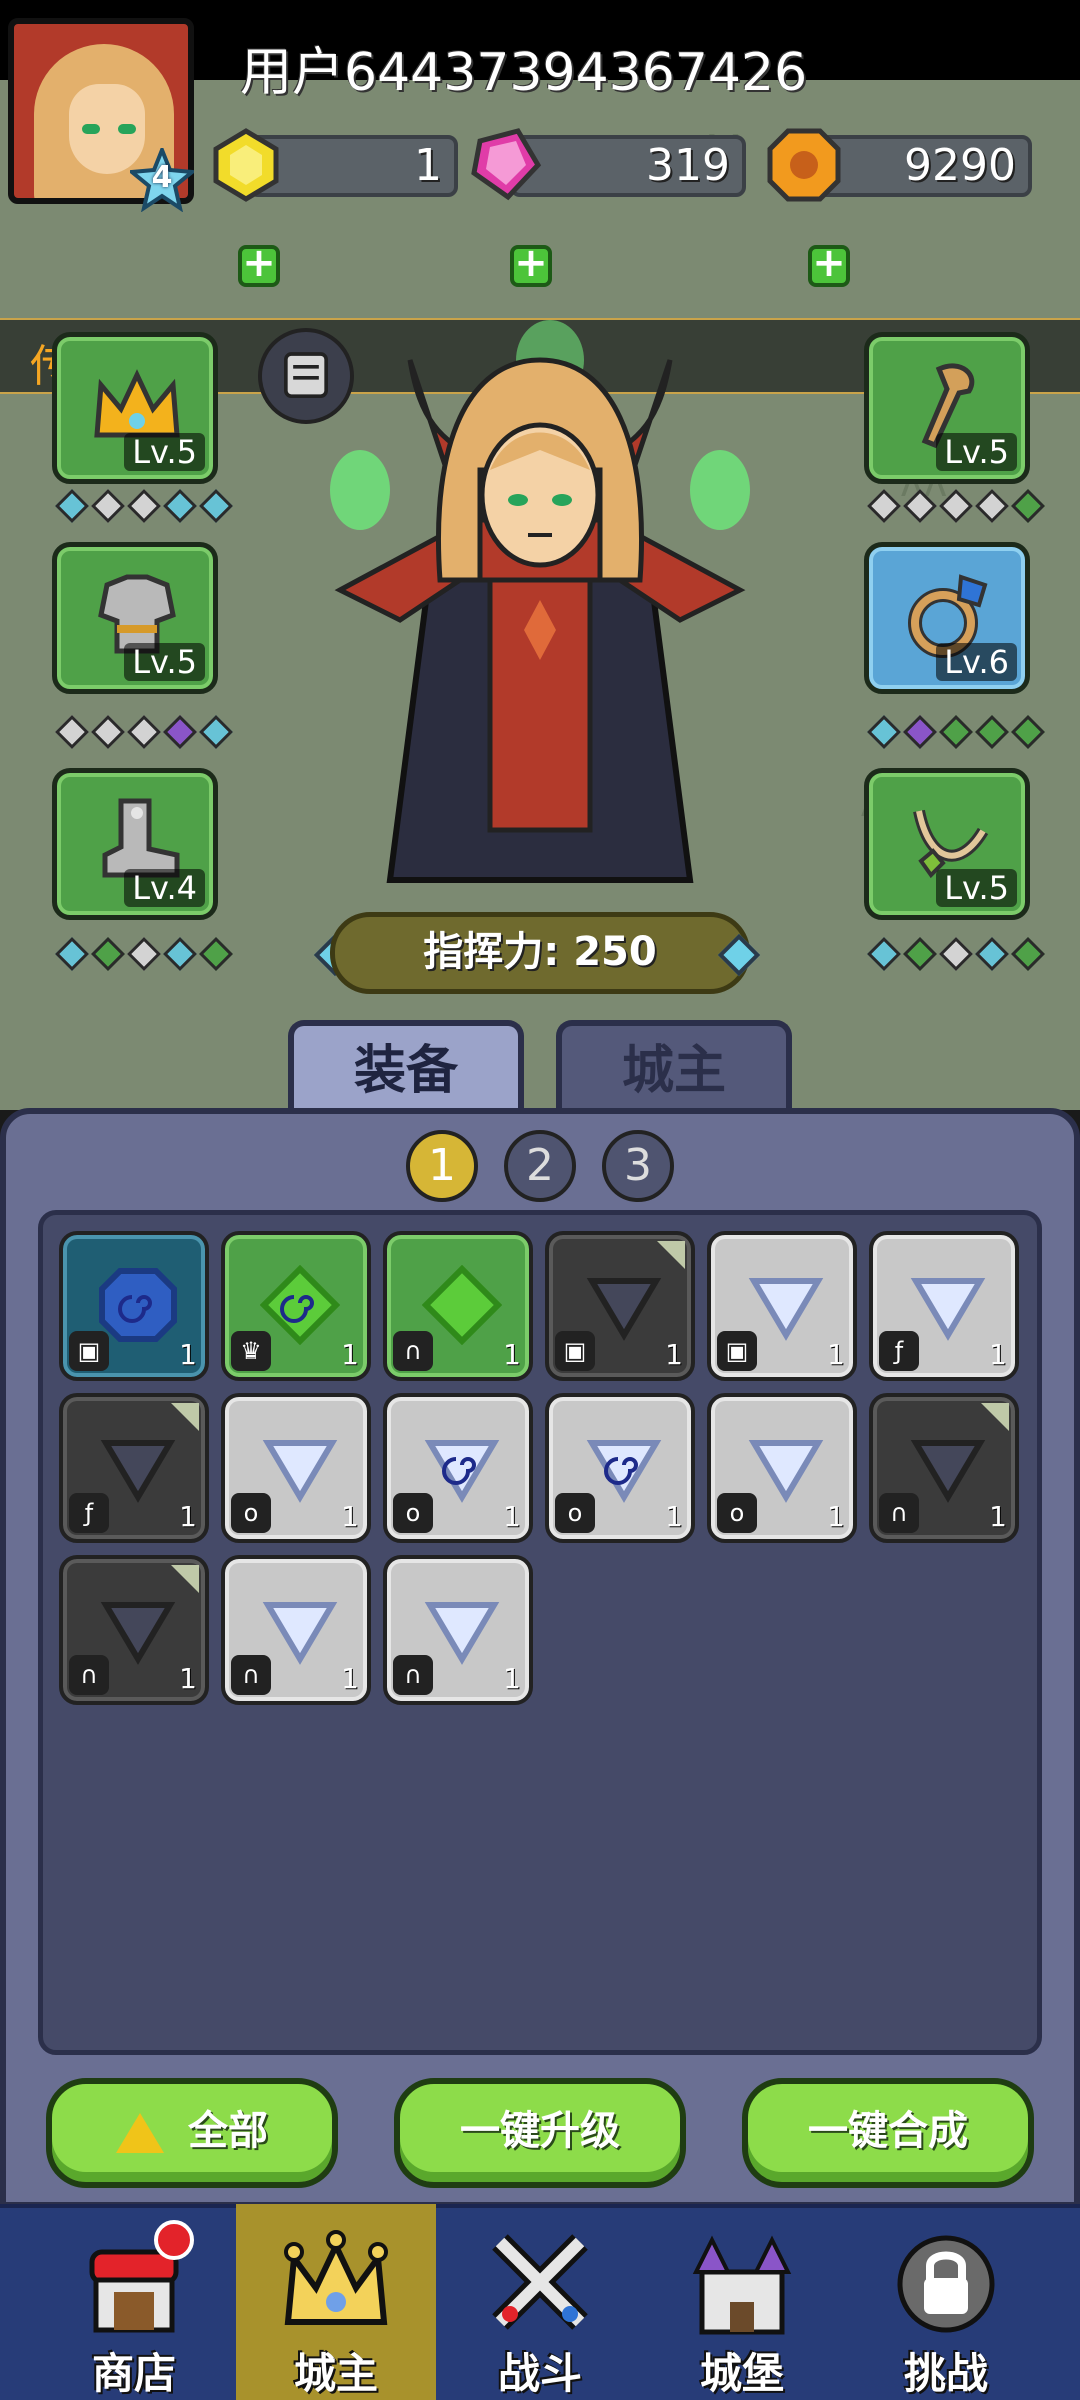  Describe the element at coordinates (406, 1070) in the screenshot. I see `tab-equipment: 装备` at that location.